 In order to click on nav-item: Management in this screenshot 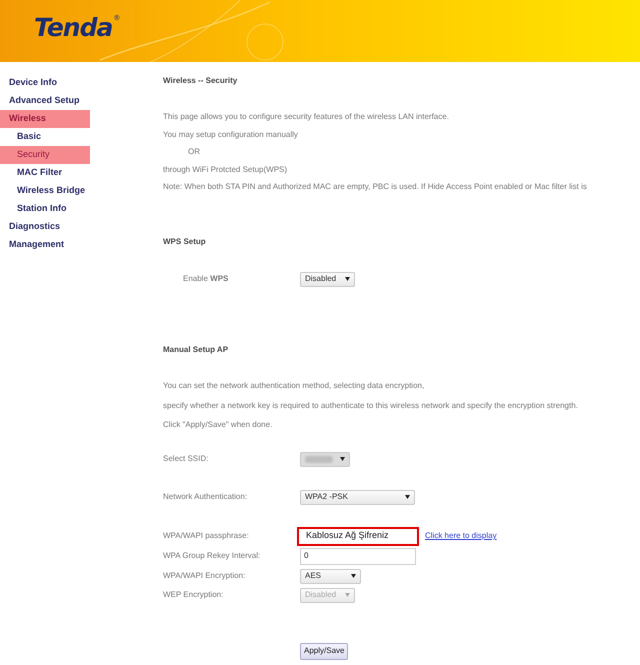, I will do `click(45, 245)`.